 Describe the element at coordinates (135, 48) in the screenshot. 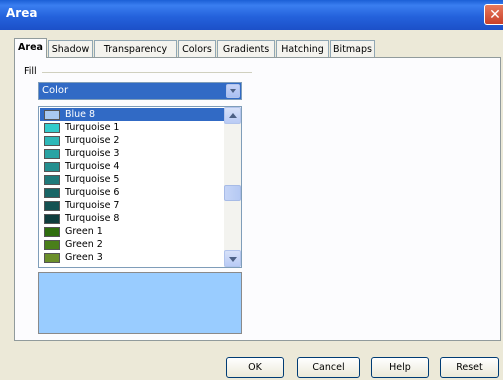

I see `tab-transparency: Transparency` at that location.